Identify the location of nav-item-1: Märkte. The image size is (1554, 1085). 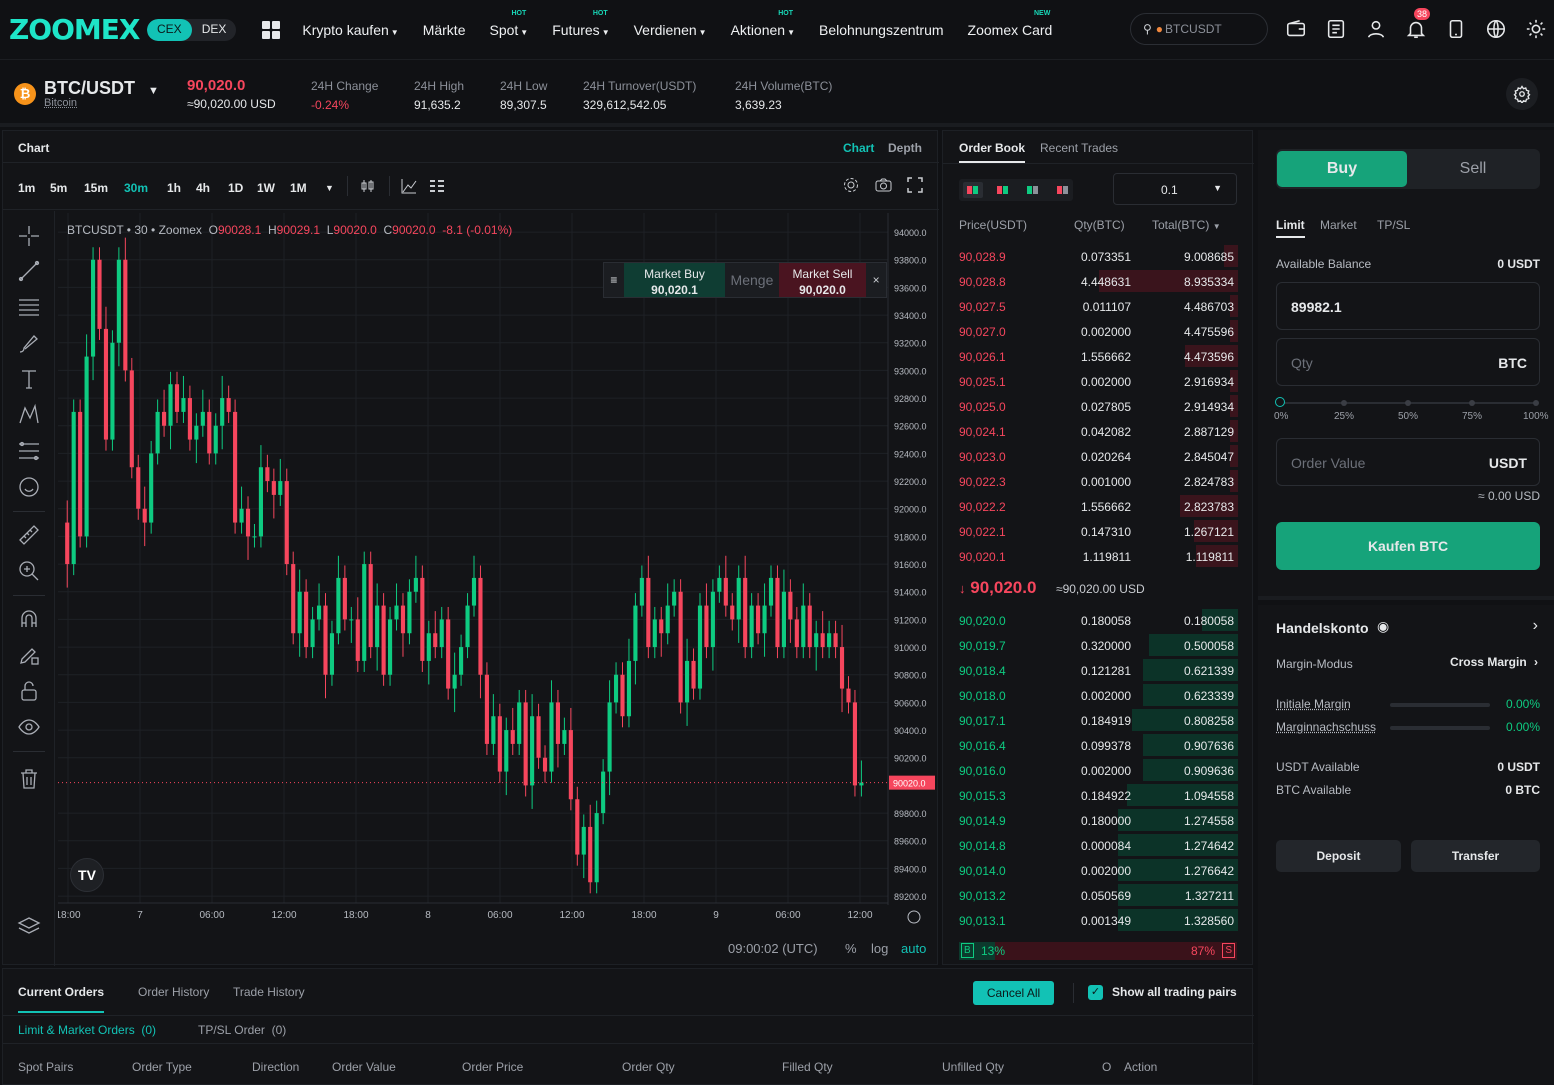
(444, 30).